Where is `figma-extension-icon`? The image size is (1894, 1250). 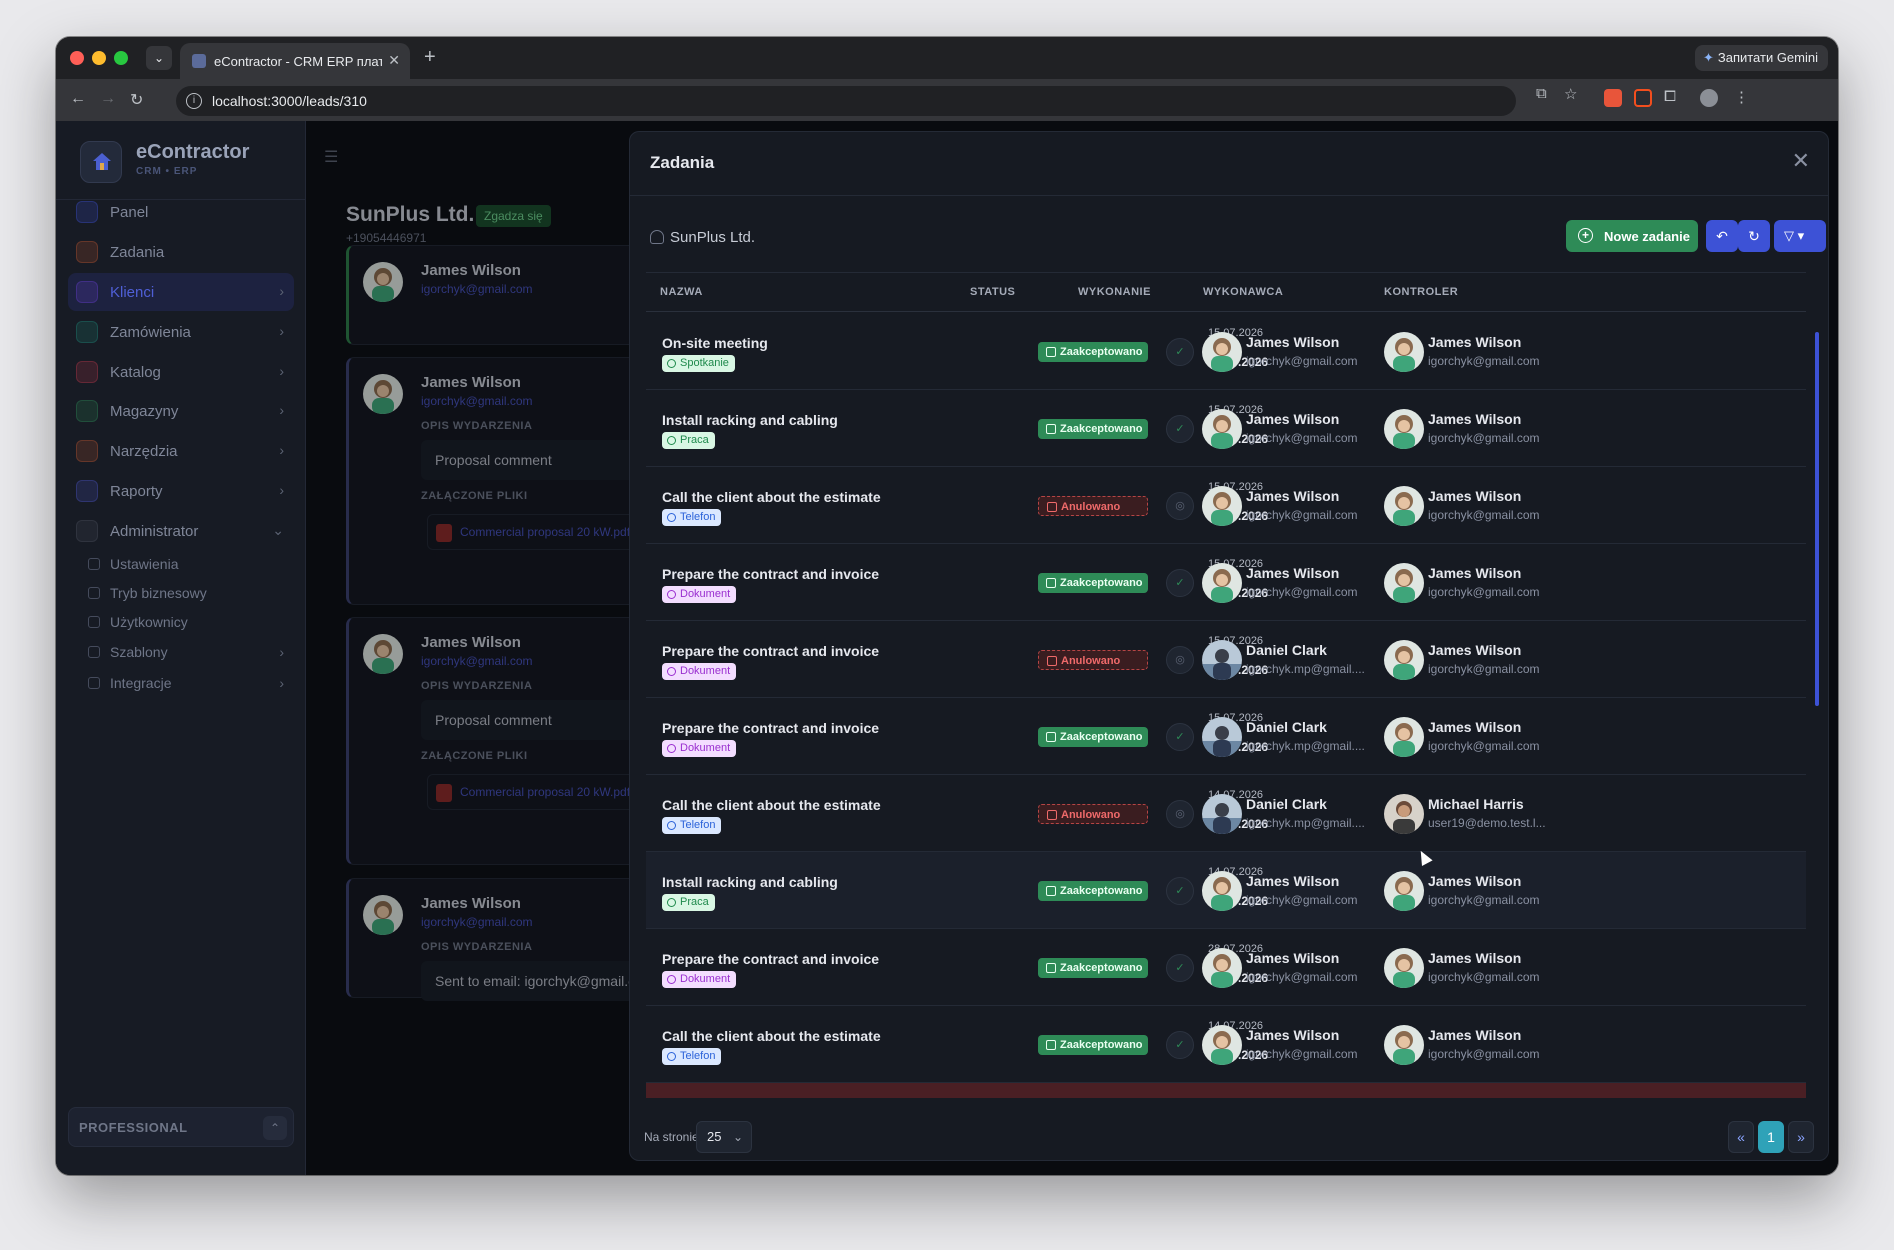
figma-extension-icon is located at coordinates (1643, 98).